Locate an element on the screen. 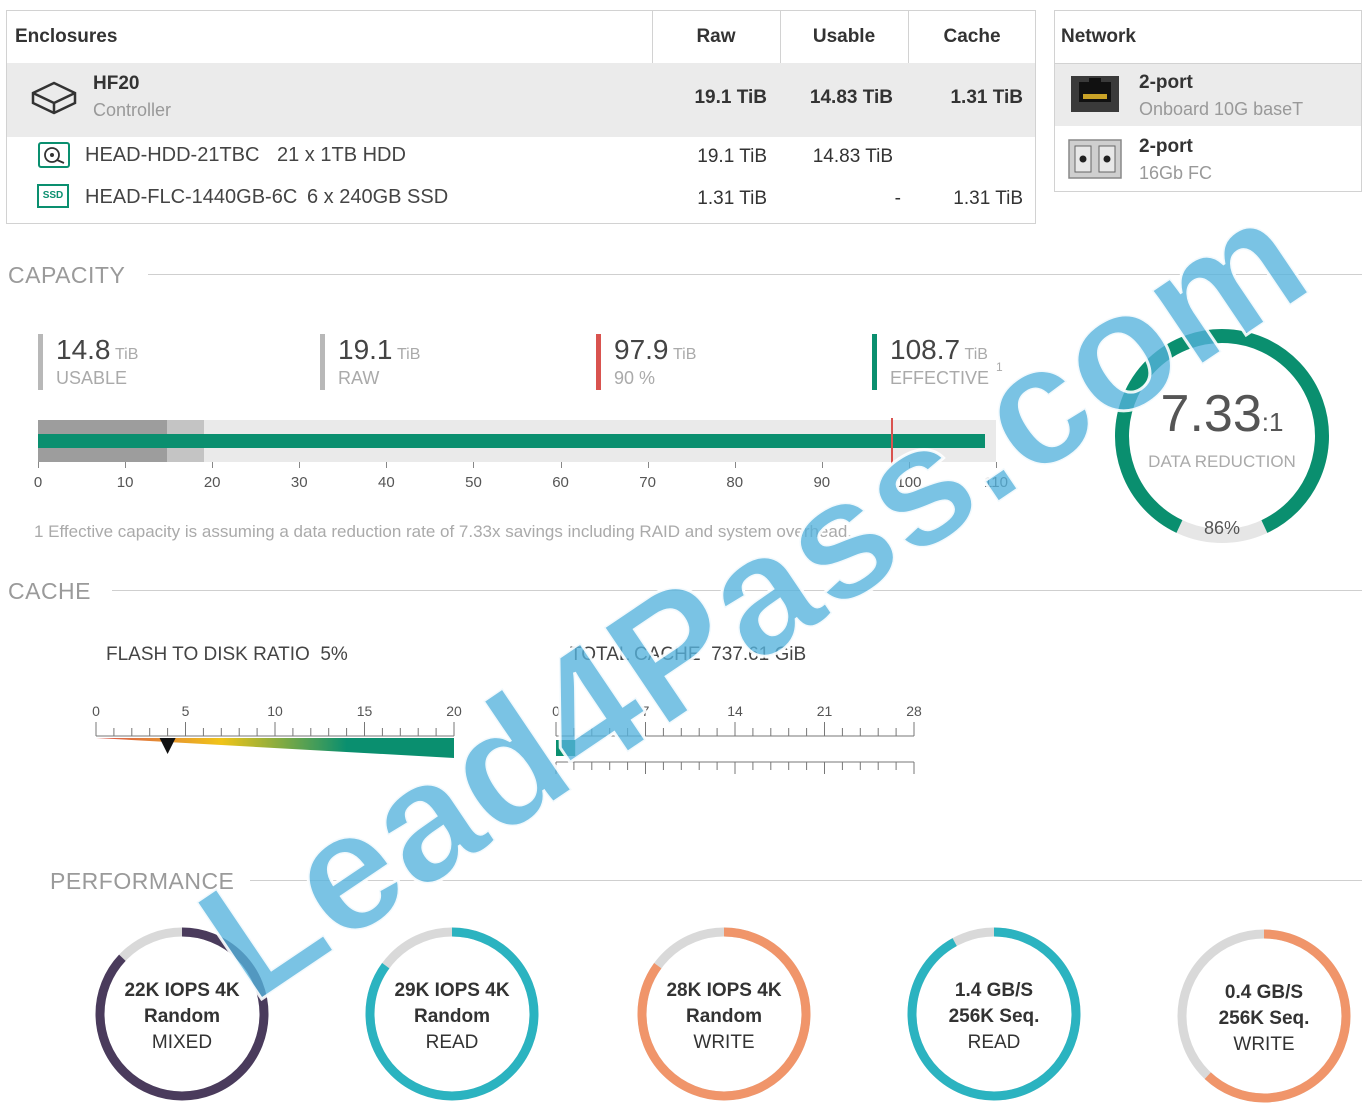 This screenshot has width=1368, height=1116. flash-ratio-marker is located at coordinates (167, 746).